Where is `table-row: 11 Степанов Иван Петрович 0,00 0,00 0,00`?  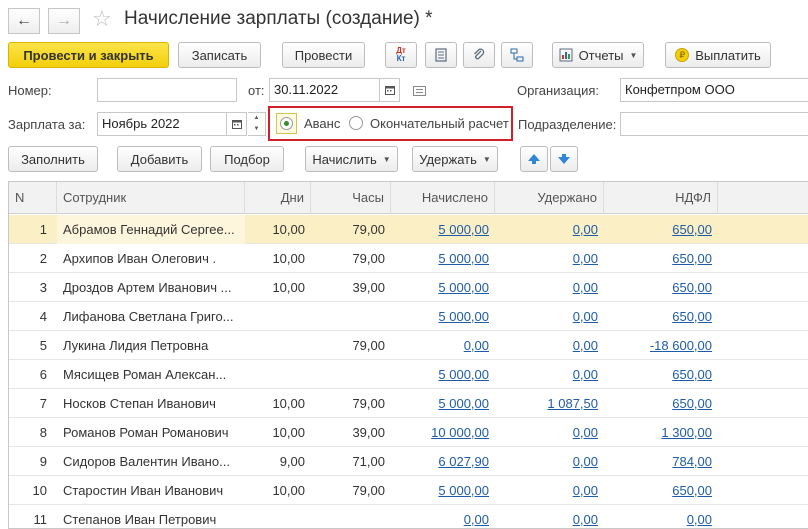
table-row: 11 Степанов Иван Петрович 0,00 0,00 0,00 is located at coordinates (408, 516).